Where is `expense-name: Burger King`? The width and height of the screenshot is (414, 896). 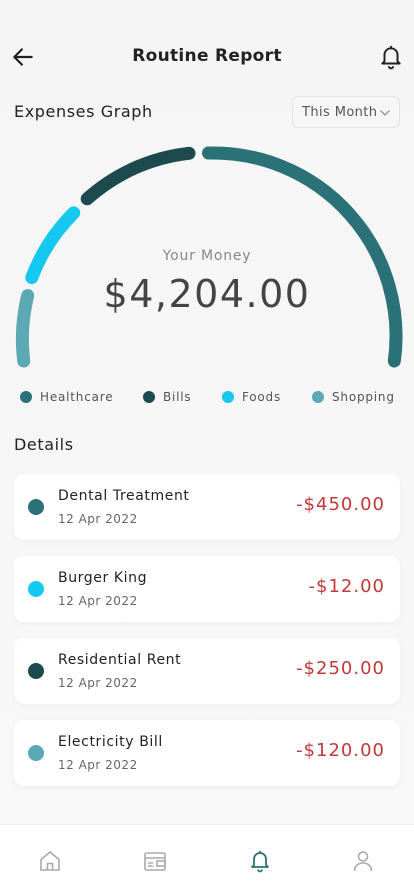
expense-name: Burger King is located at coordinates (103, 578).